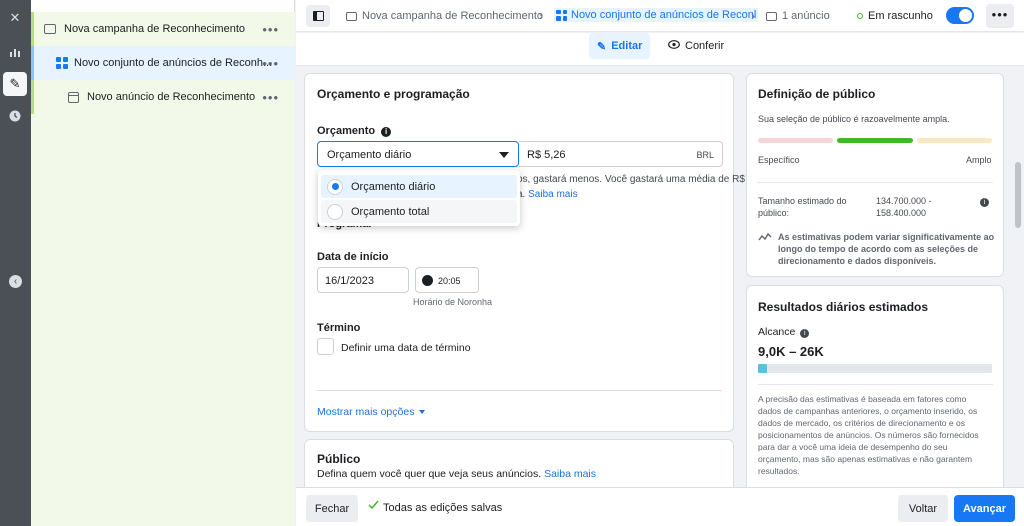  What do you see at coordinates (349, 281) in the screenshot?
I see `start-date-value: 16/1/2023` at bounding box center [349, 281].